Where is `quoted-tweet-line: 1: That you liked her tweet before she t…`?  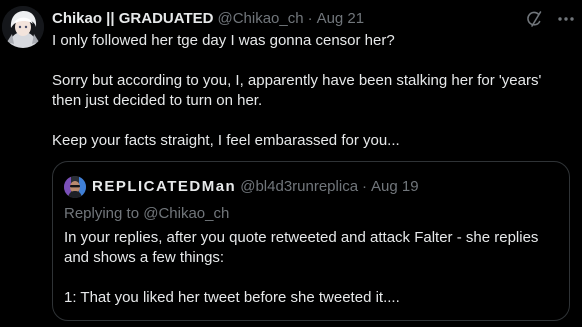 quoted-tweet-line: 1: That you liked her tweet before she t… is located at coordinates (232, 297).